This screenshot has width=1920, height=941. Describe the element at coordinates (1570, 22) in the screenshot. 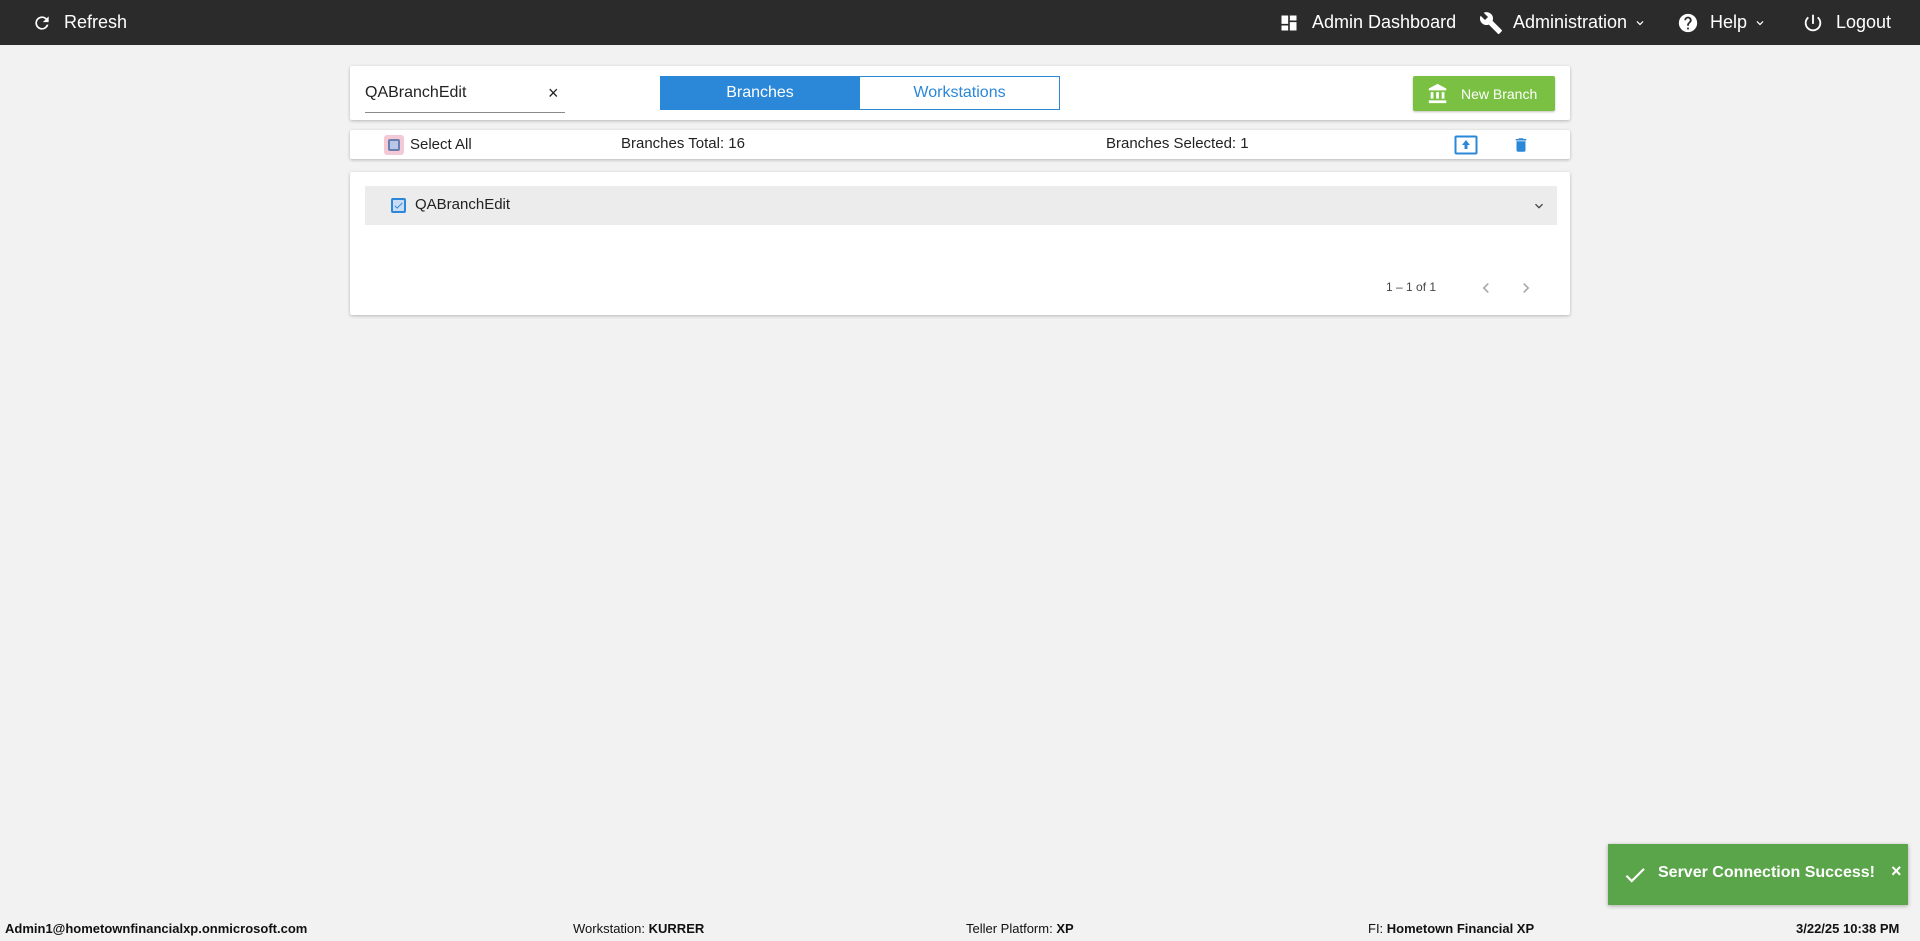

I see `administration-label: Administration` at that location.